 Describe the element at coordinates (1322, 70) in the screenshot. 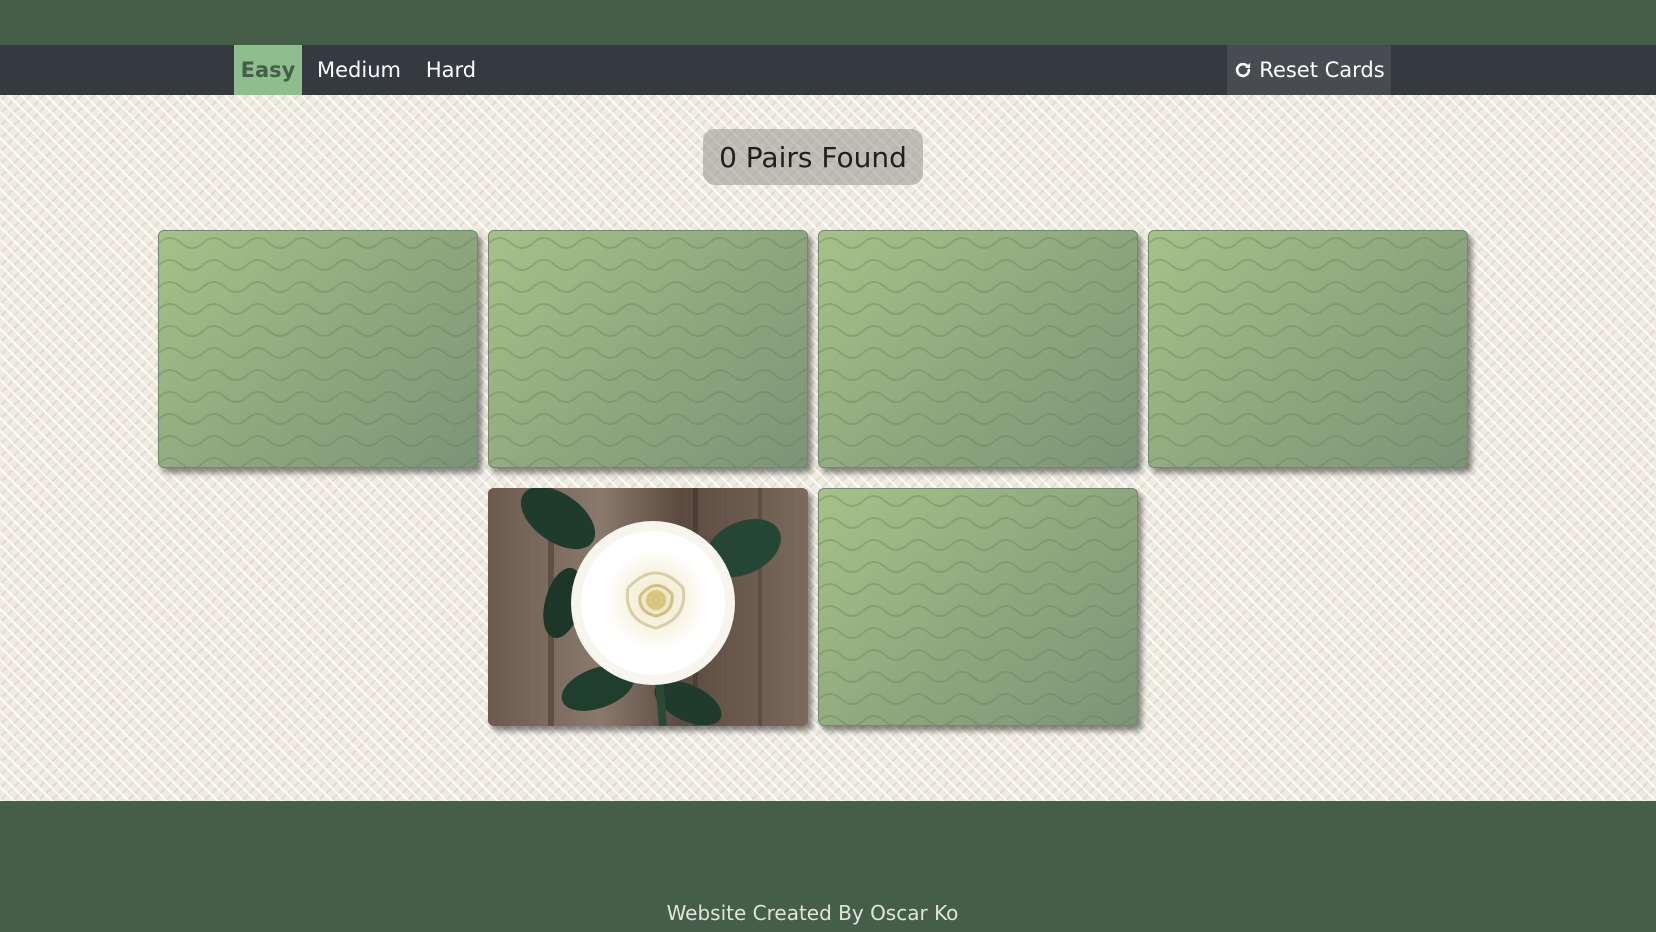

I see `reset-cards-label: Reset Cards` at that location.